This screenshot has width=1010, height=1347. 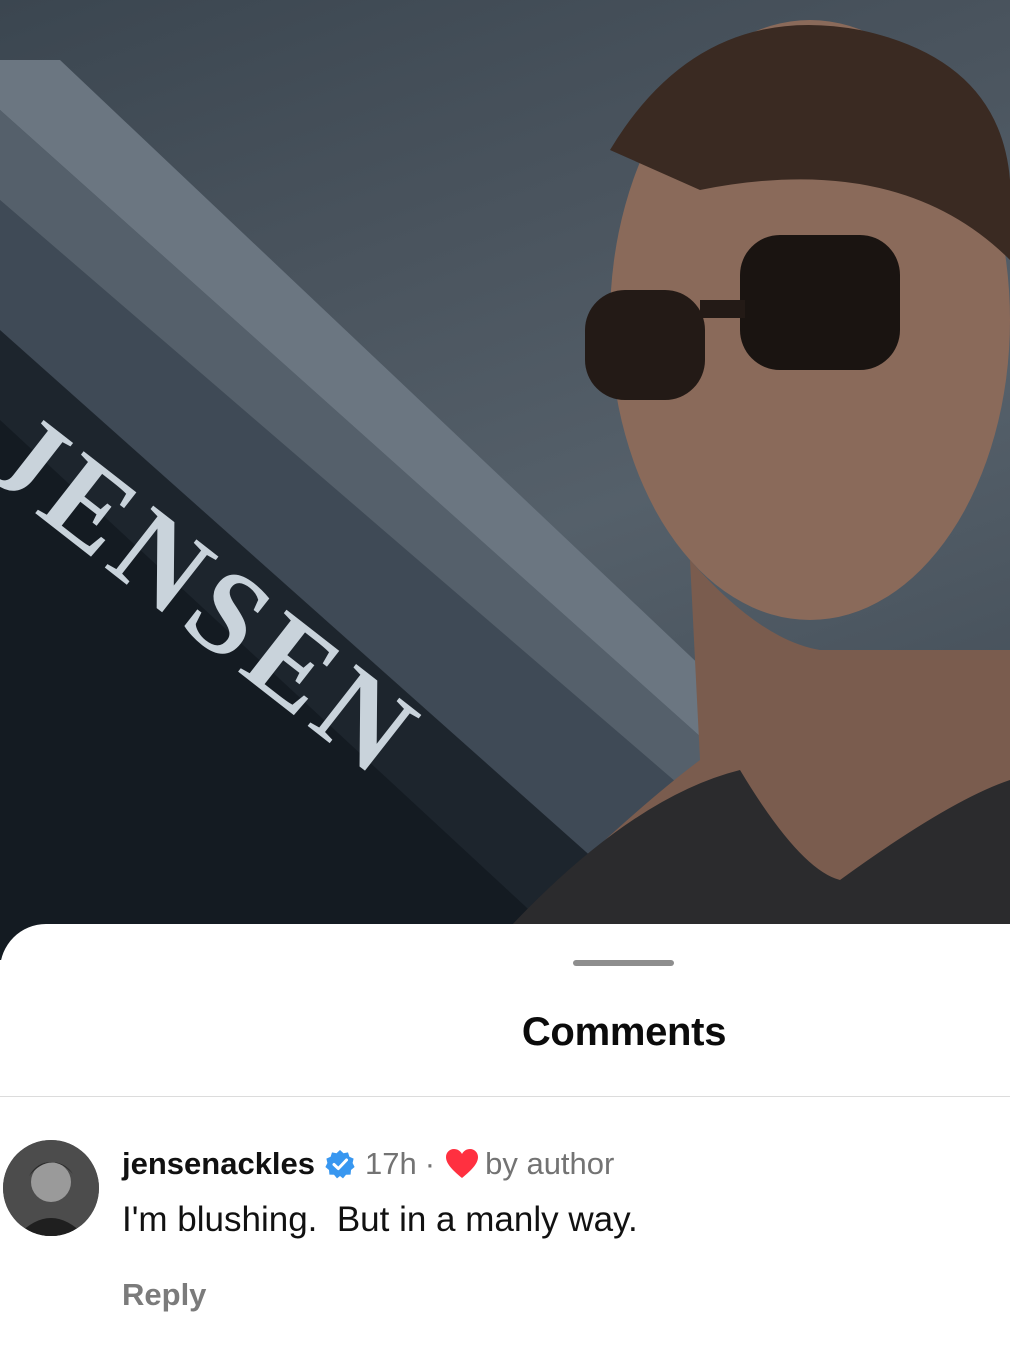 What do you see at coordinates (624, 1032) in the screenshot?
I see `sheet-title: Comments` at bounding box center [624, 1032].